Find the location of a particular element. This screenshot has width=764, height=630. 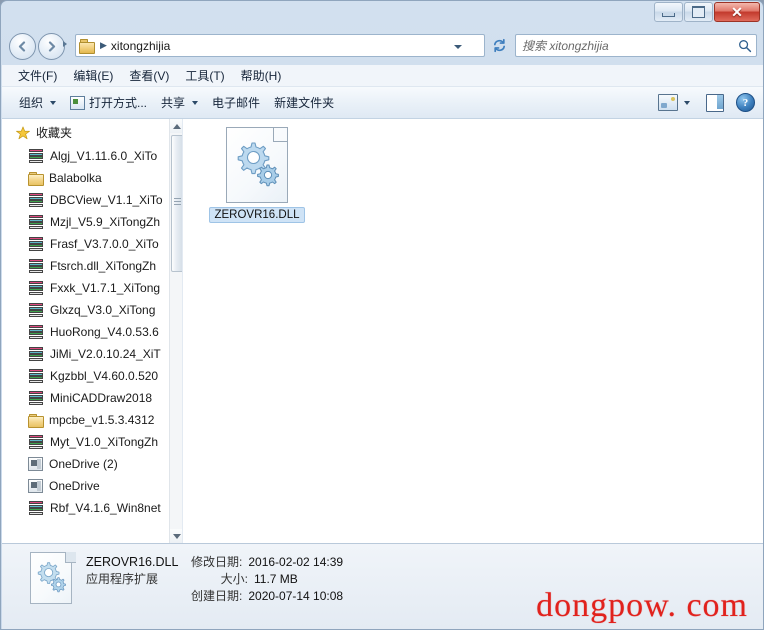

new-folder-button: 新建文件夹 is located at coordinates (304, 102).